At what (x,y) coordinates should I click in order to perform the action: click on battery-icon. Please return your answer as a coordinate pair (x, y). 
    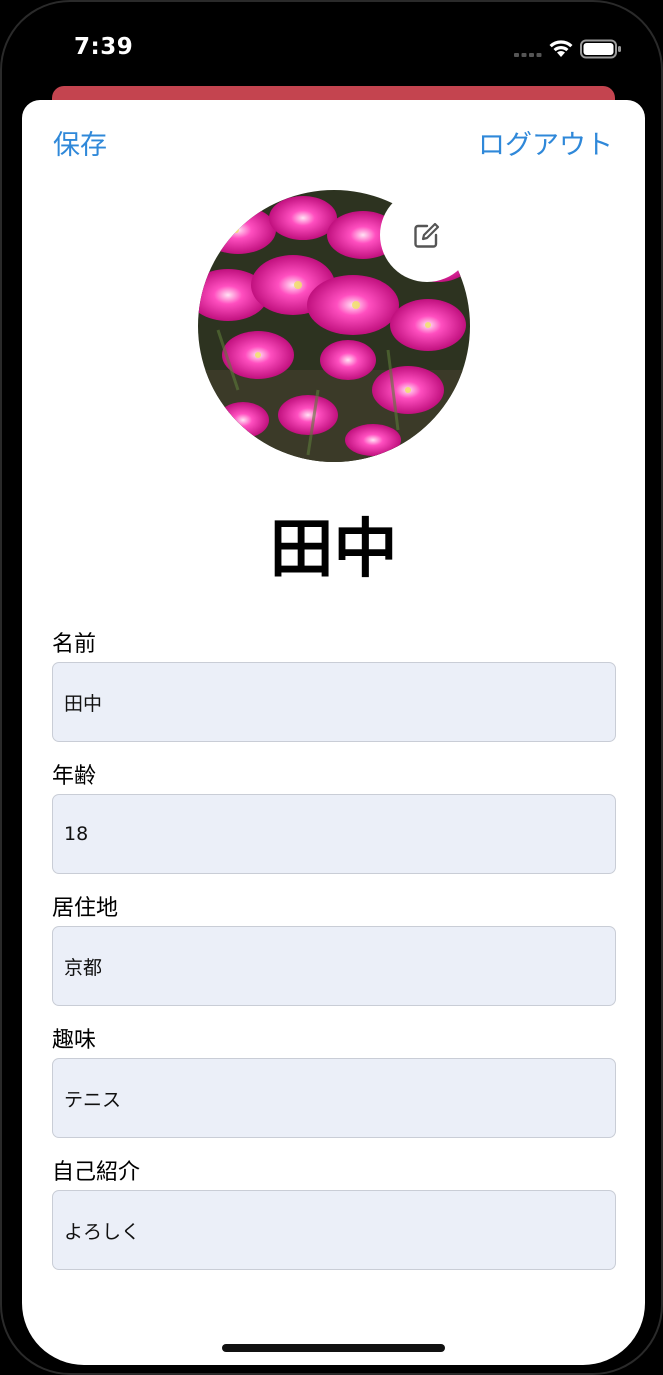
    Looking at the image, I should click on (600, 49).